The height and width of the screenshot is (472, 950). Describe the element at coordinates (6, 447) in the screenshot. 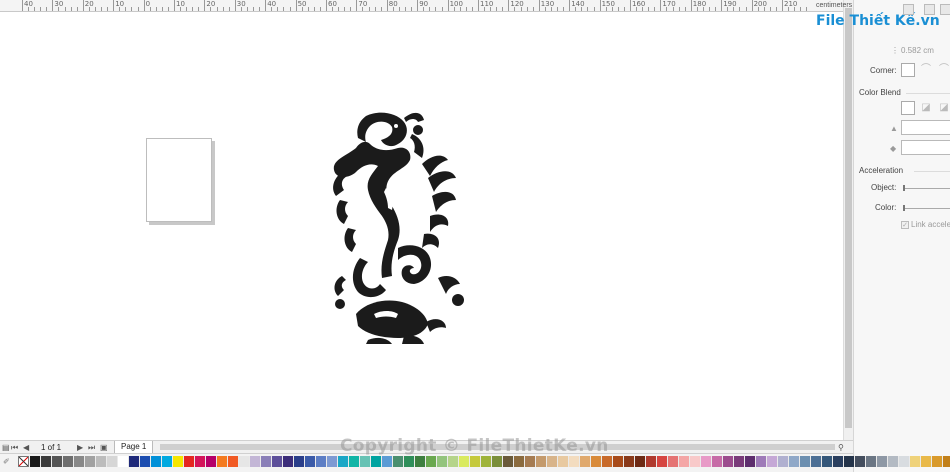

I see `page-icon: ▤` at that location.